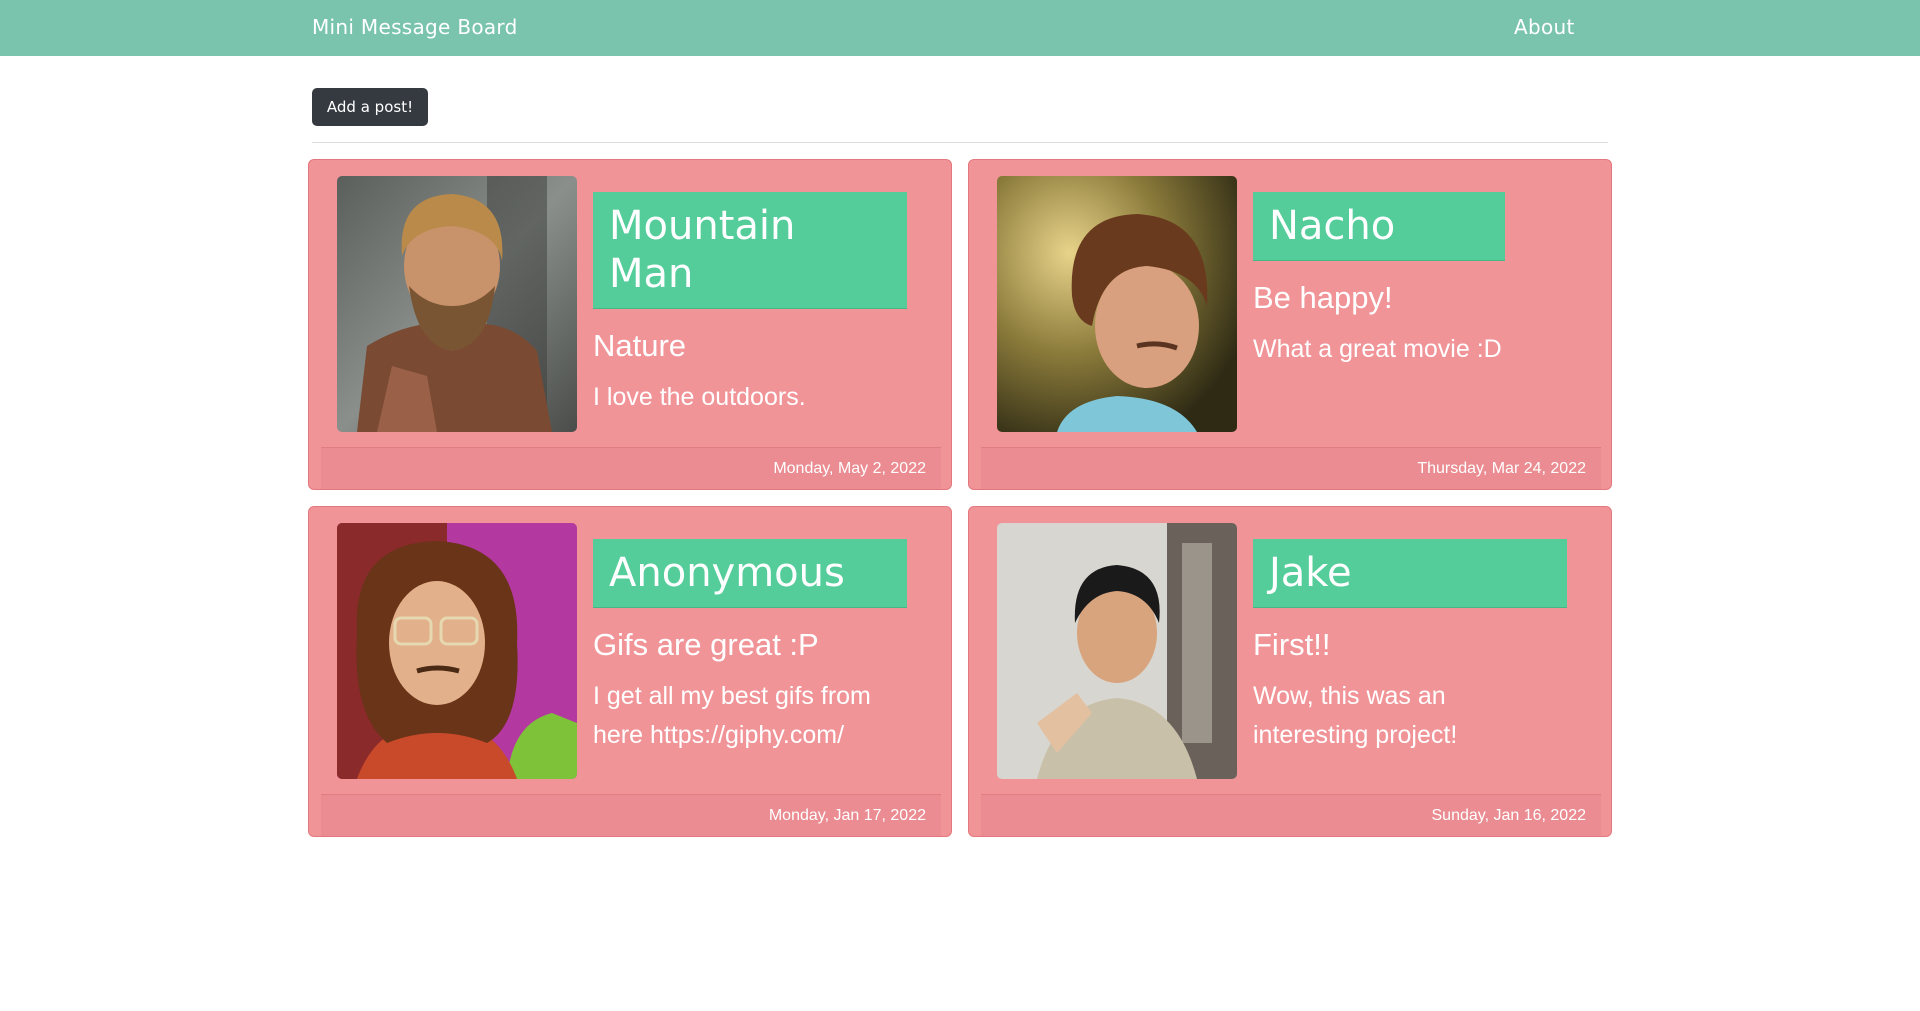 Image resolution: width=1920 pixels, height=1011 pixels. What do you see at coordinates (1323, 297) in the screenshot?
I see `post-subject: Be happy!` at bounding box center [1323, 297].